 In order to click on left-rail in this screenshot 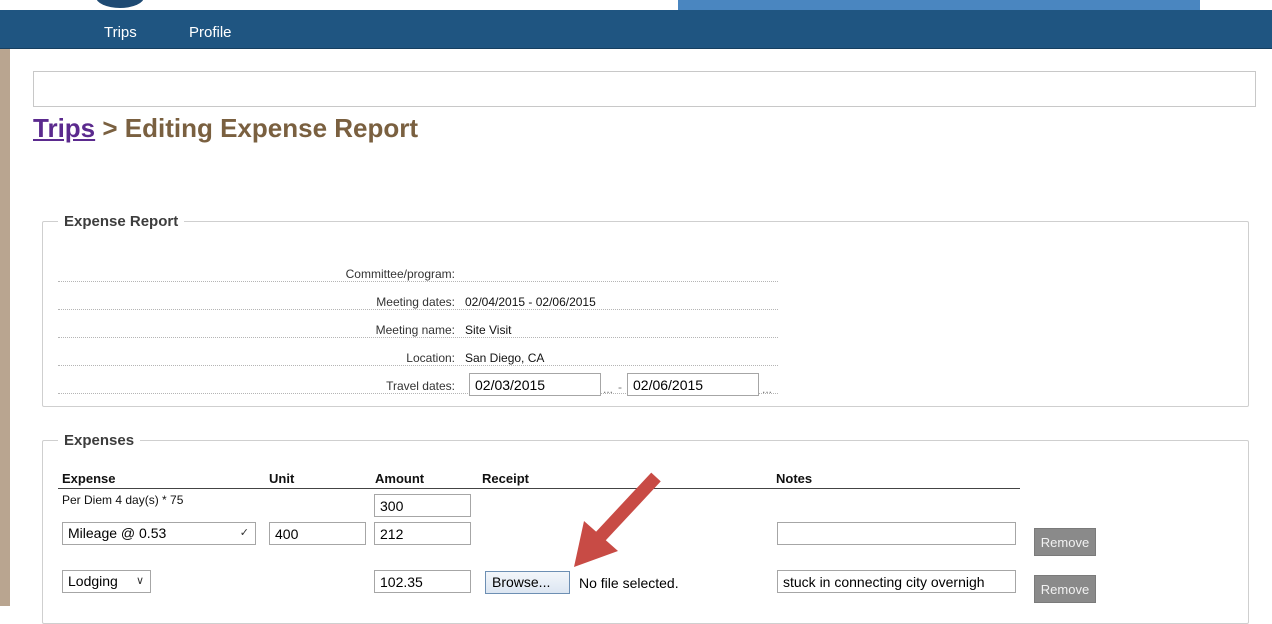, I will do `click(5, 327)`.